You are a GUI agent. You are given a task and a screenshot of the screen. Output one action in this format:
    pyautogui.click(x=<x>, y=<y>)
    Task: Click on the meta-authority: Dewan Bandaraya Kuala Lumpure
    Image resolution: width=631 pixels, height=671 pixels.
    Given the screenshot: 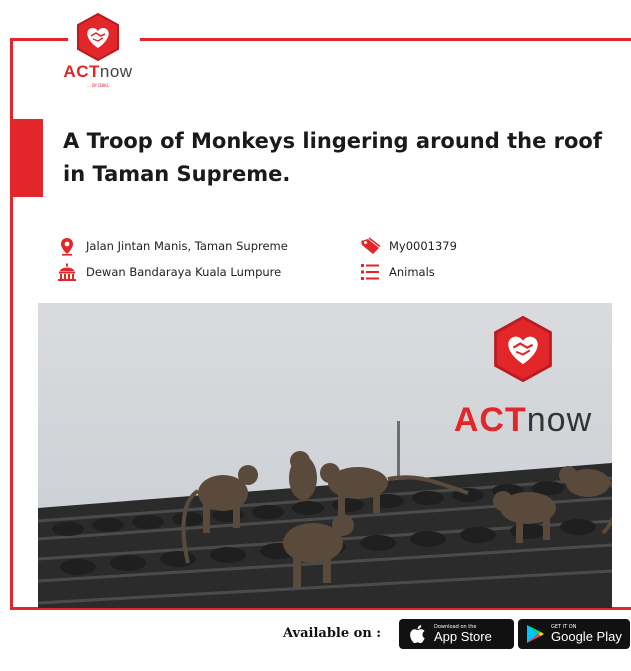 What is the action you would take?
    pyautogui.click(x=168, y=272)
    